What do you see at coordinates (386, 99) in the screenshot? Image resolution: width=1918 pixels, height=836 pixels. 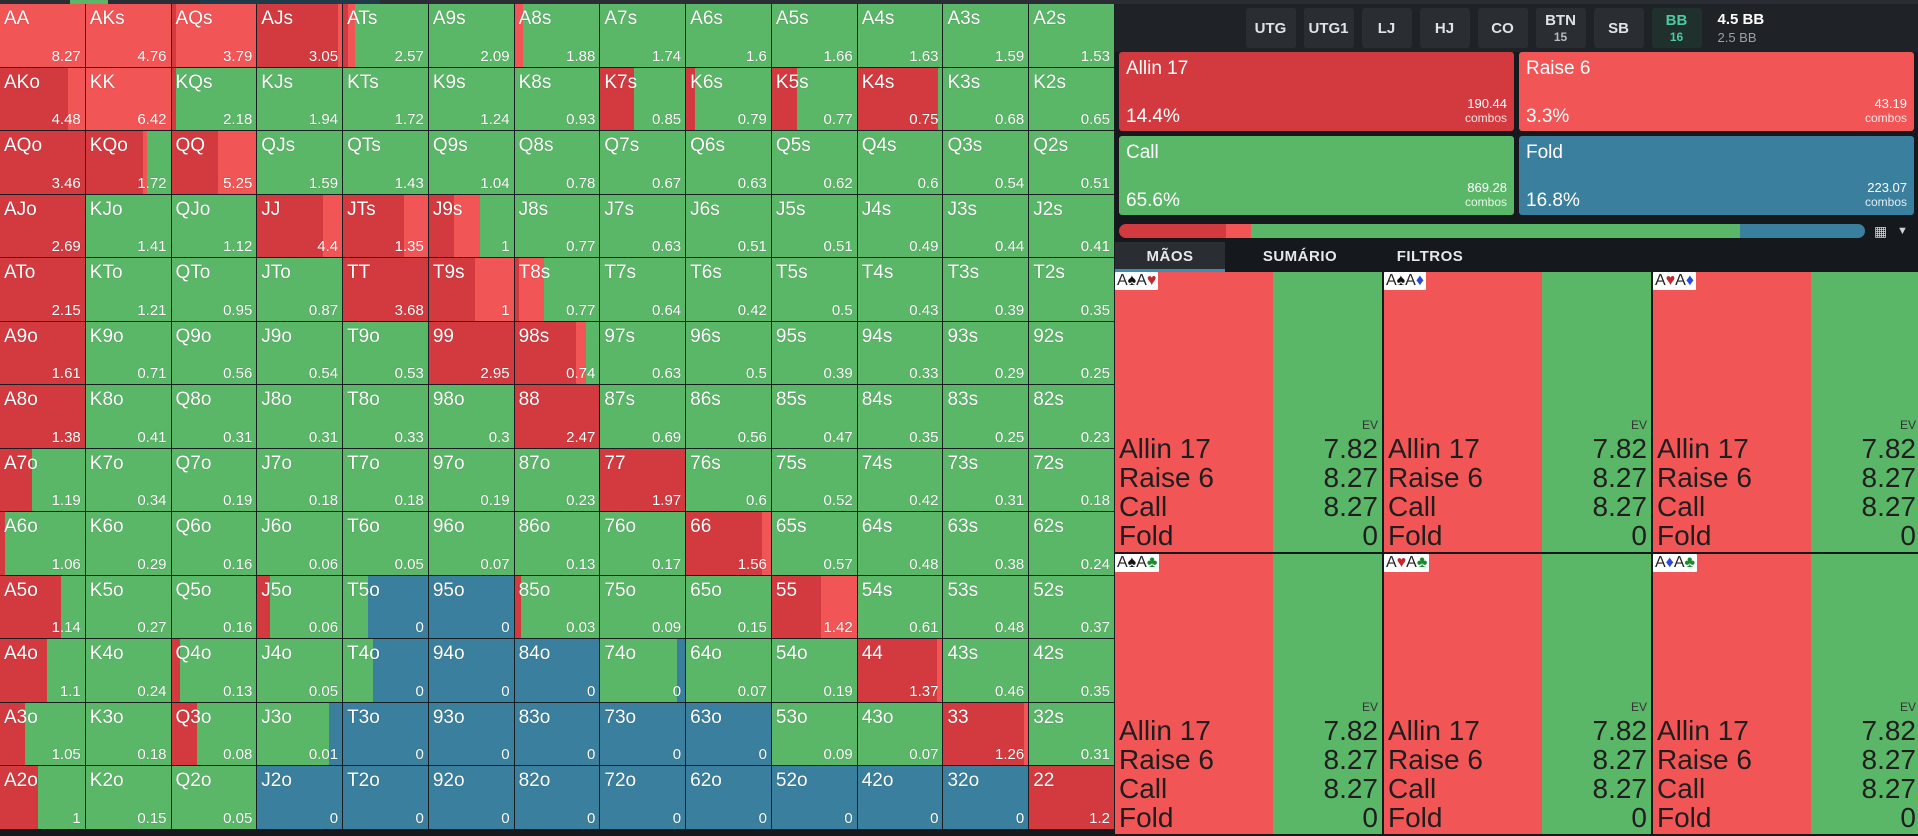 I see `hand-cell-KTs: KTs 1.72` at bounding box center [386, 99].